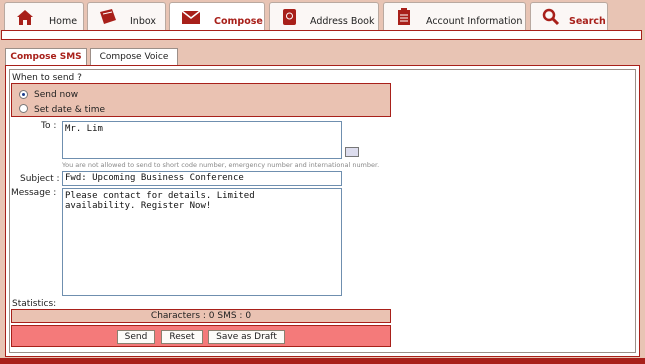  I want to click on tab-compose-voice: Compose Voice, so click(134, 57).